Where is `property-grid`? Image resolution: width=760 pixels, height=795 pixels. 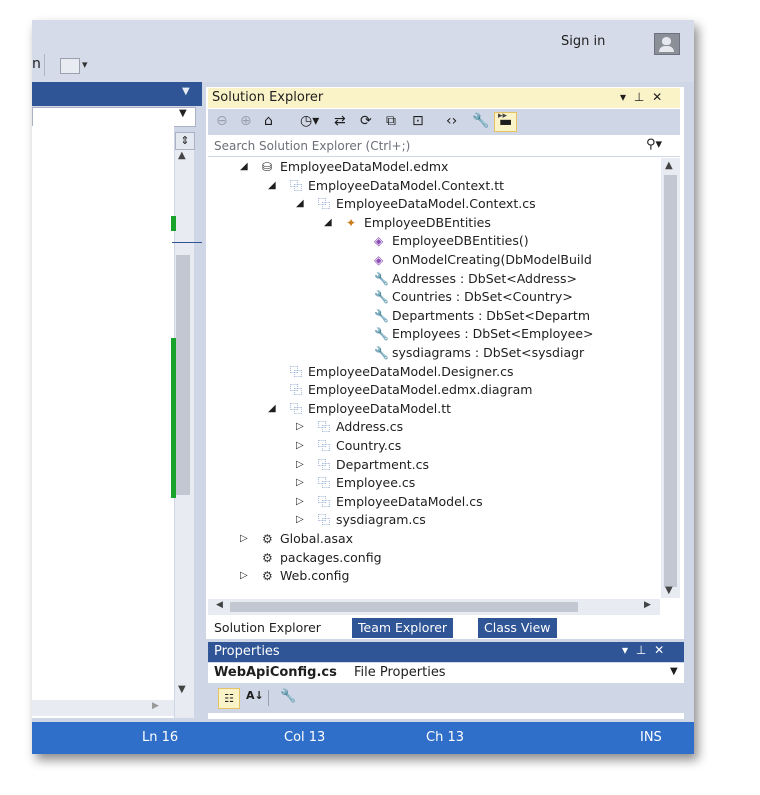 property-grid is located at coordinates (446, 716).